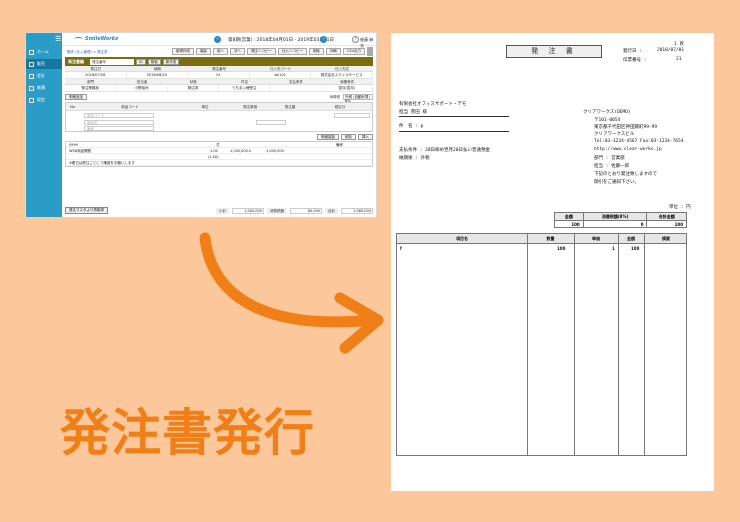 The width and height of the screenshot is (740, 522). I want to click on sender-company: クリアワークス(DEMO), so click(607, 112).